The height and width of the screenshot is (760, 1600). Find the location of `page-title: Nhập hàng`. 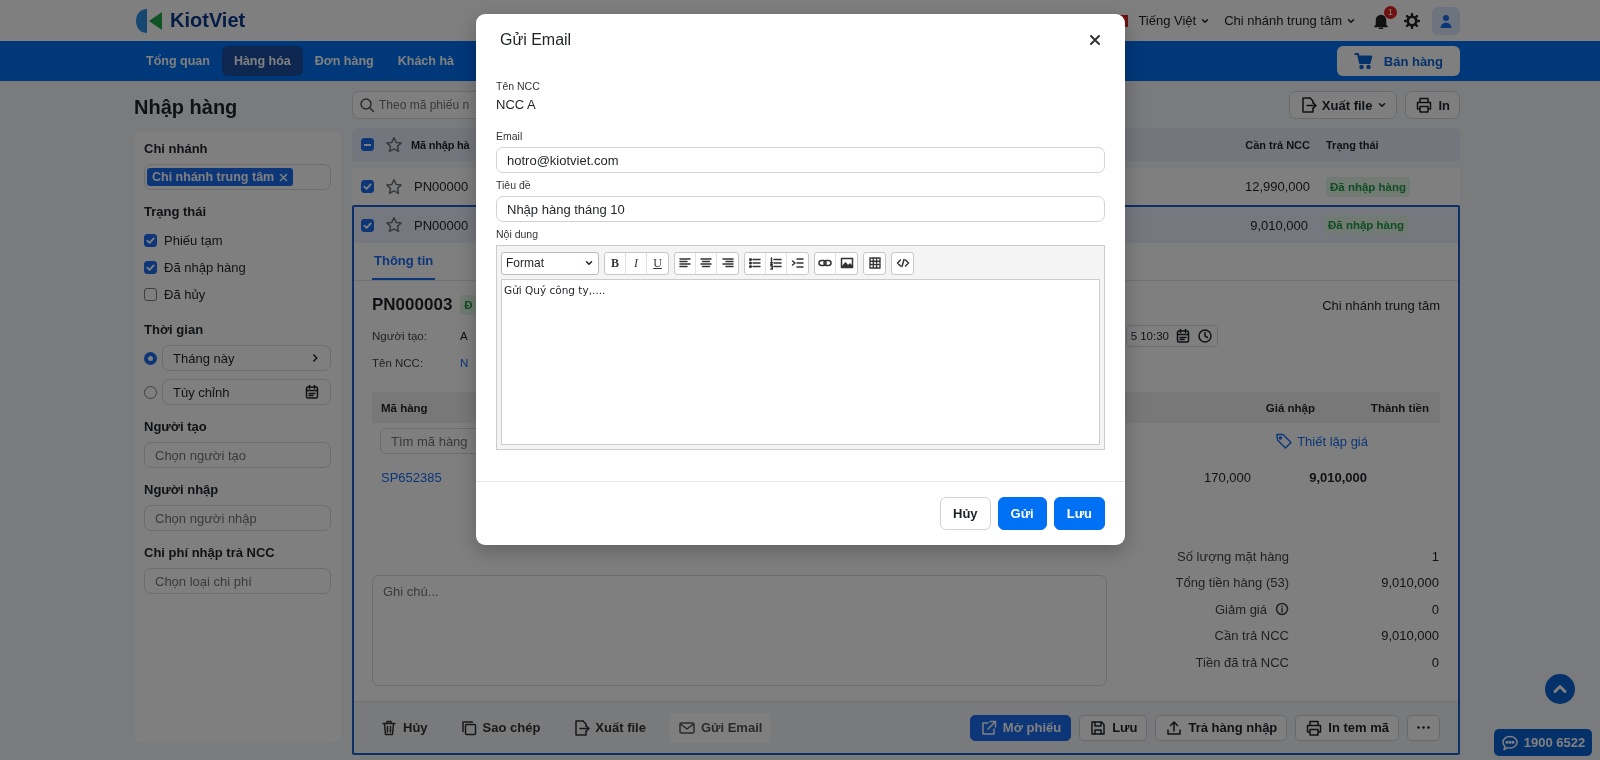

page-title: Nhập hàng is located at coordinates (186, 107).